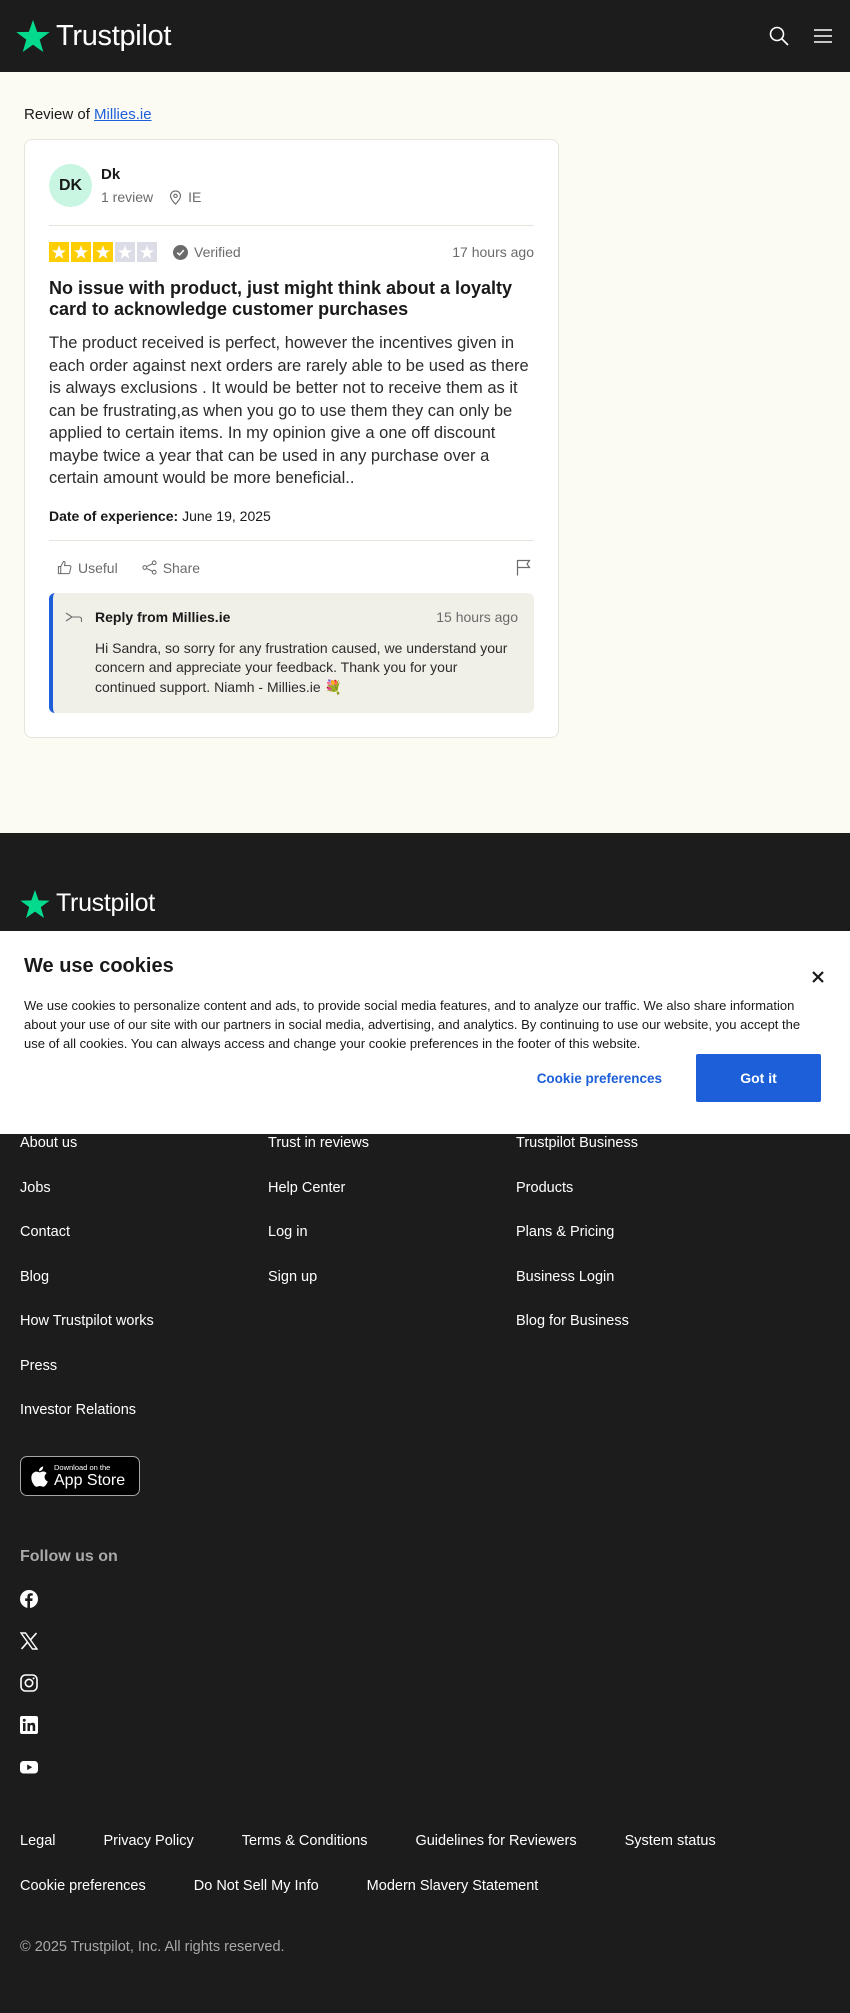  Describe the element at coordinates (477, 616) in the screenshot. I see `reply-time: 15 hours ago` at that location.